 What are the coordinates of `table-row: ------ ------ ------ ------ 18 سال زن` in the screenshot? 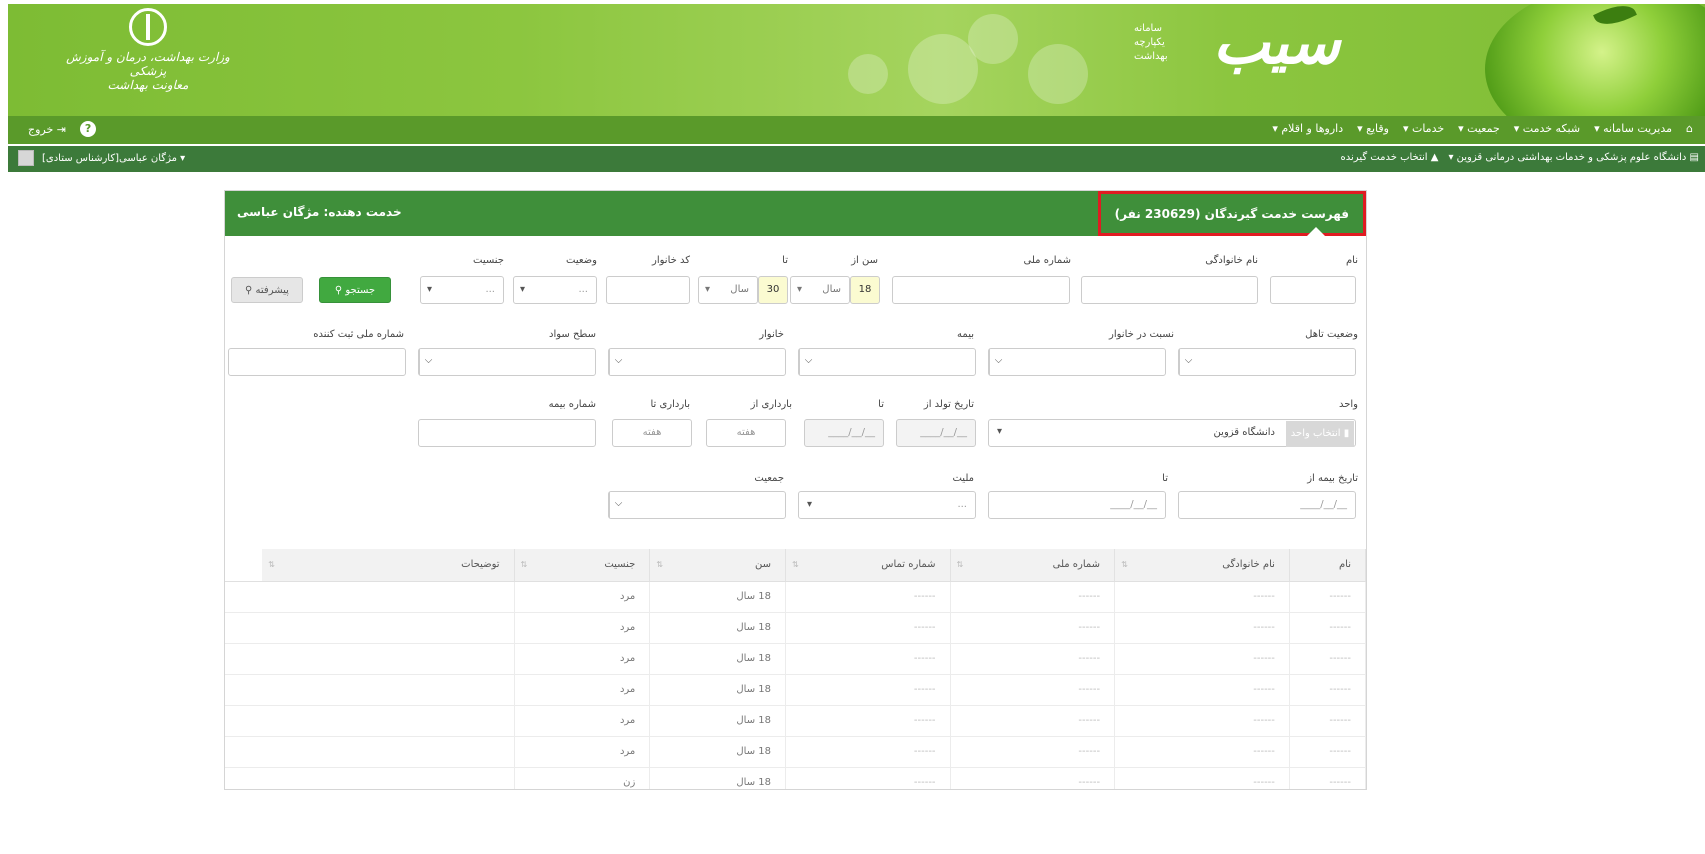 It's located at (795, 778).